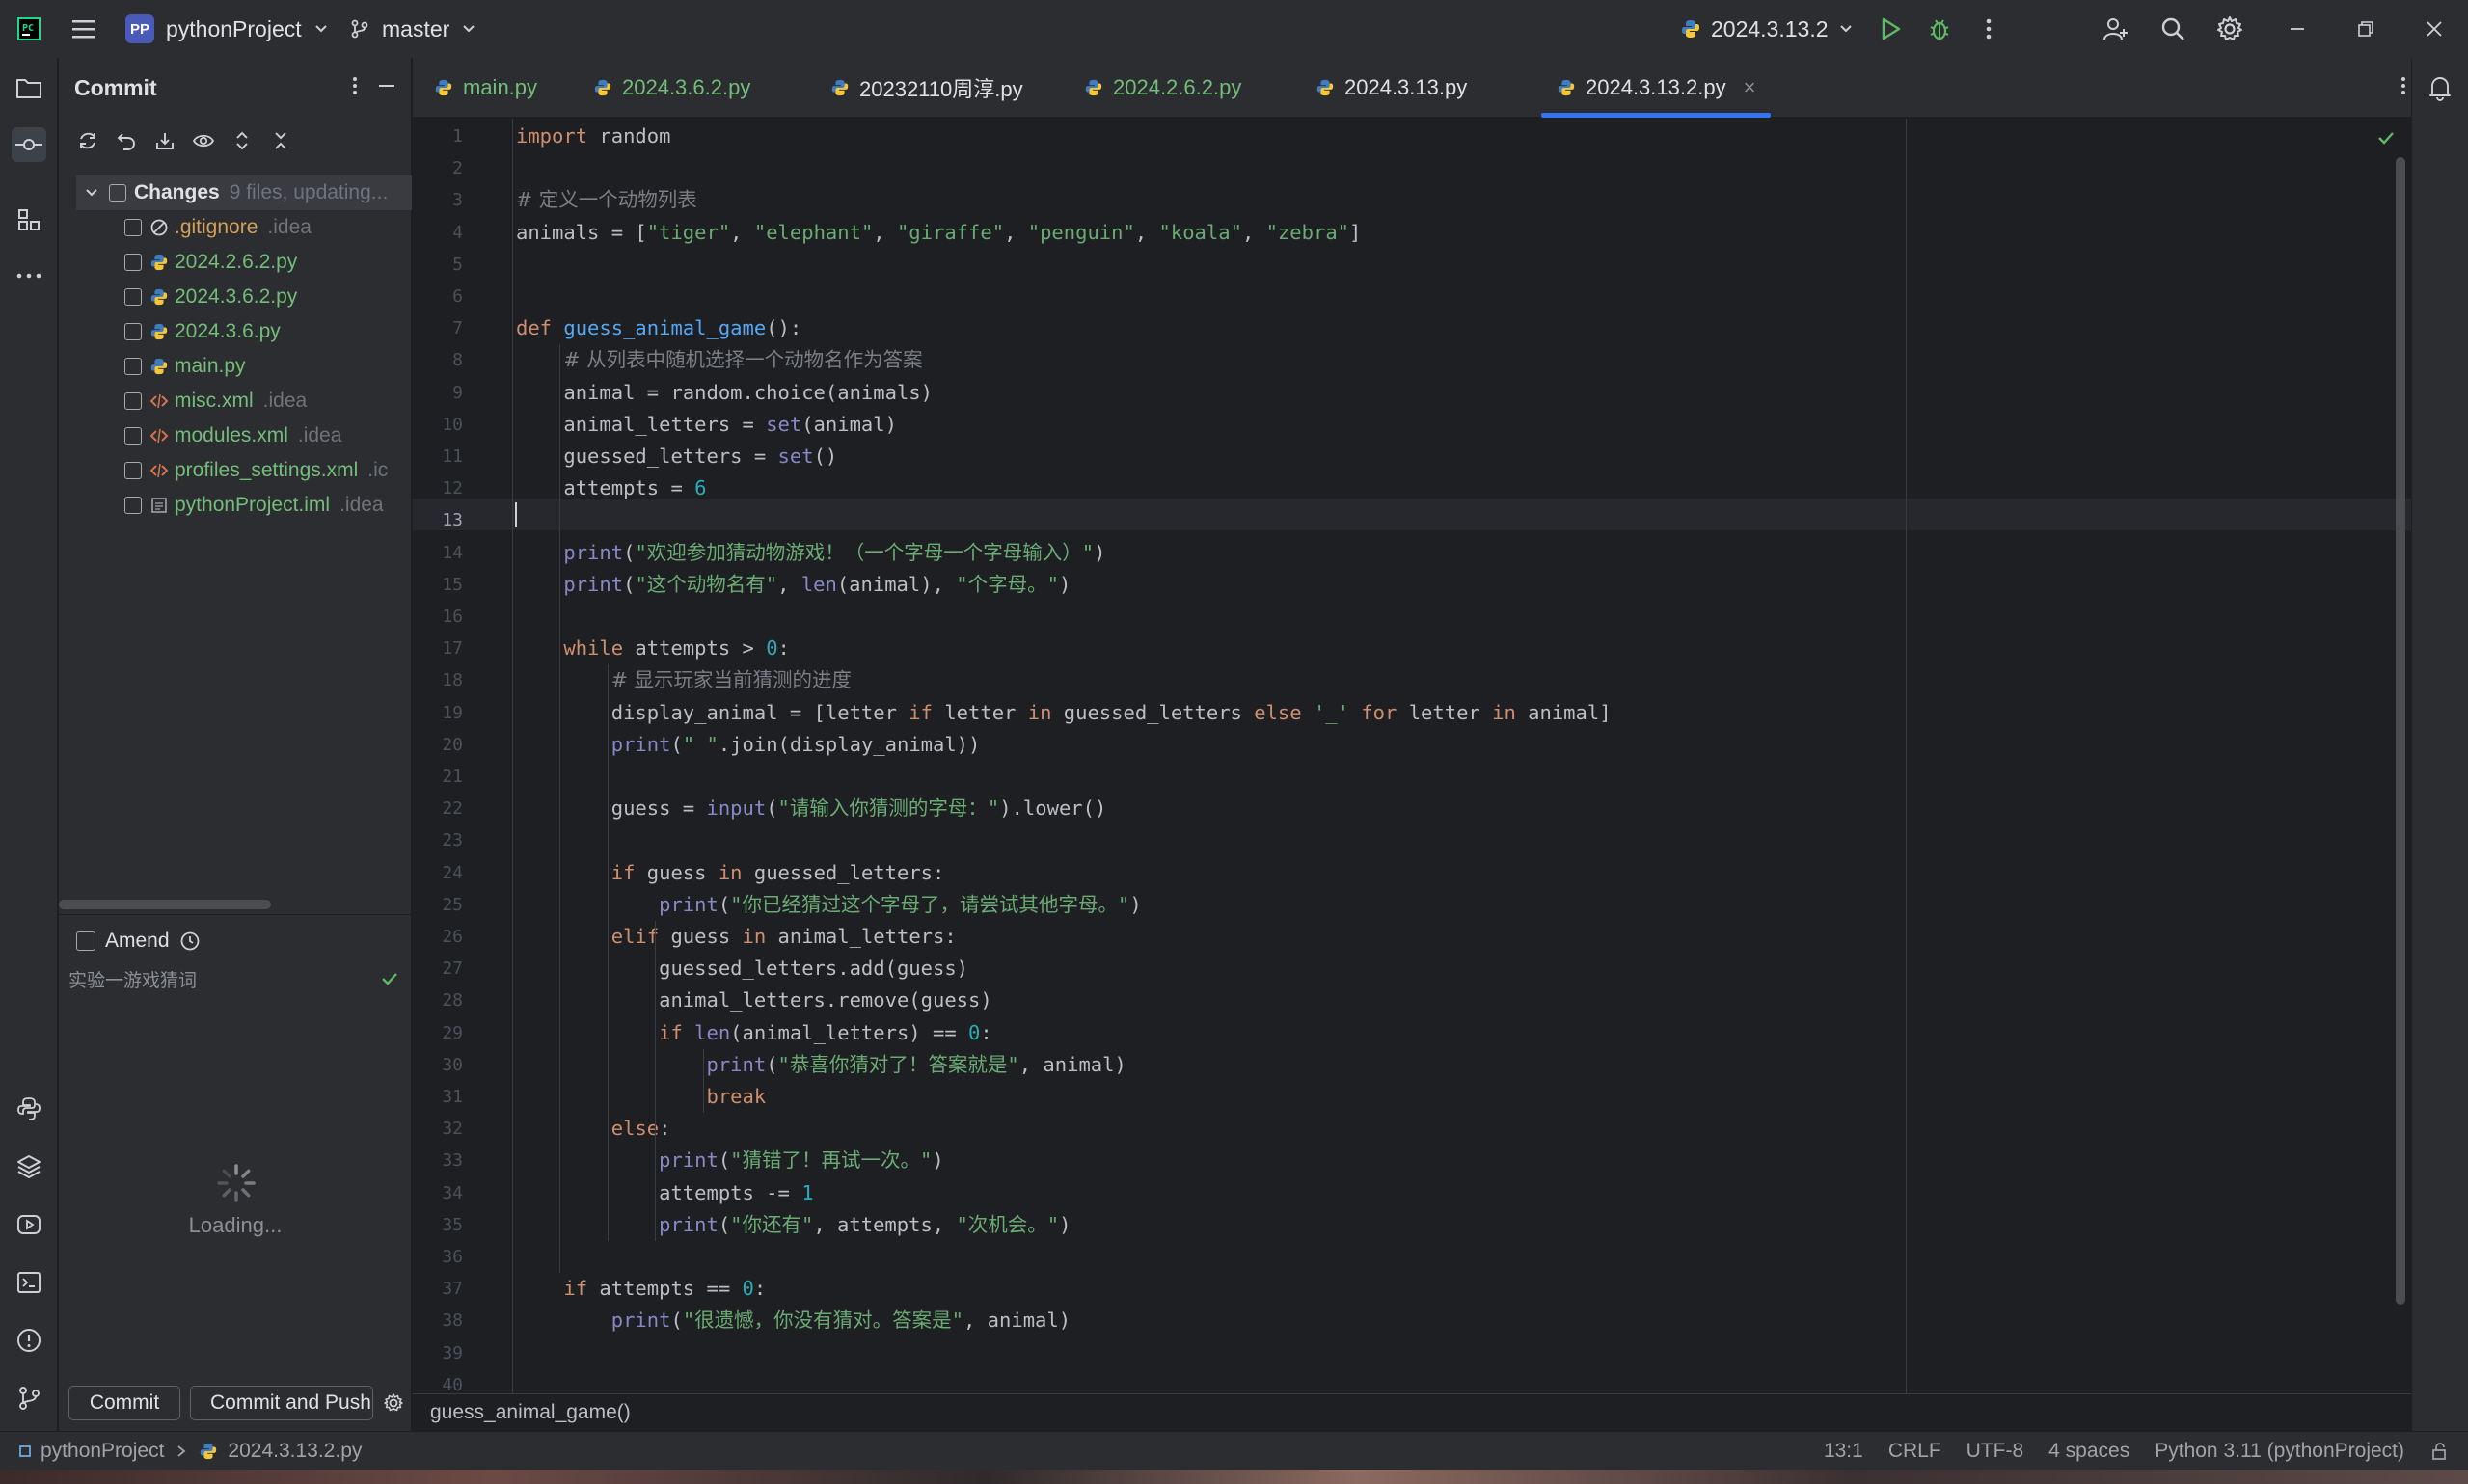 The width and height of the screenshot is (2468, 1484). Describe the element at coordinates (244, 505) in the screenshot. I see `changed-file-row: pythonProject.iml .idea` at that location.